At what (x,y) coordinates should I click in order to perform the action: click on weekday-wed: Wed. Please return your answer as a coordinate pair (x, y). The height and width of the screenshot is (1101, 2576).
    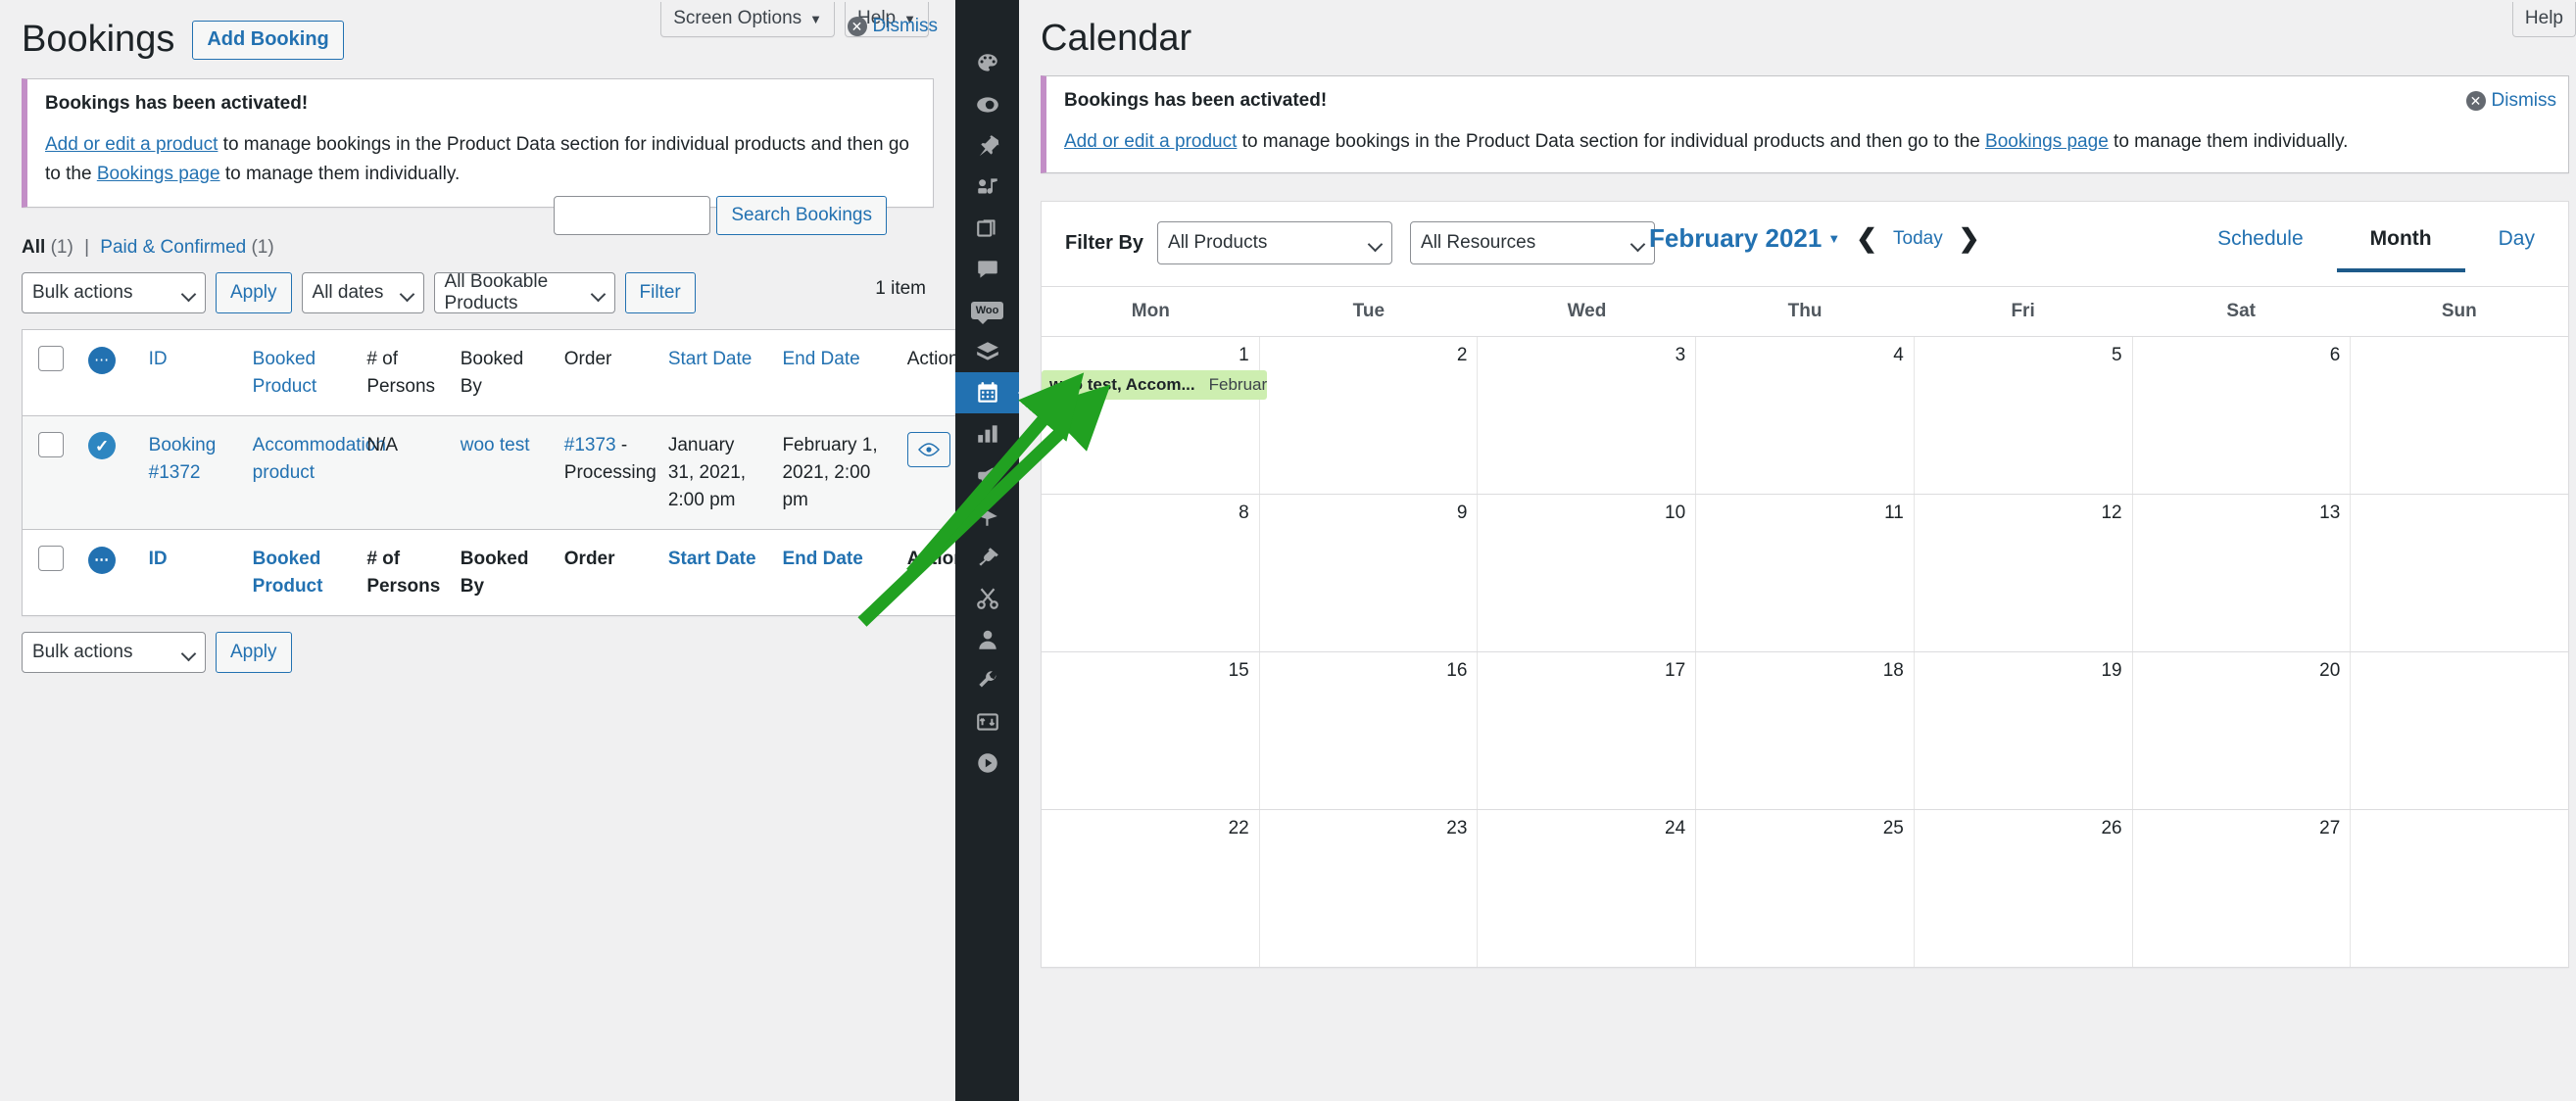
    Looking at the image, I should click on (1587, 311).